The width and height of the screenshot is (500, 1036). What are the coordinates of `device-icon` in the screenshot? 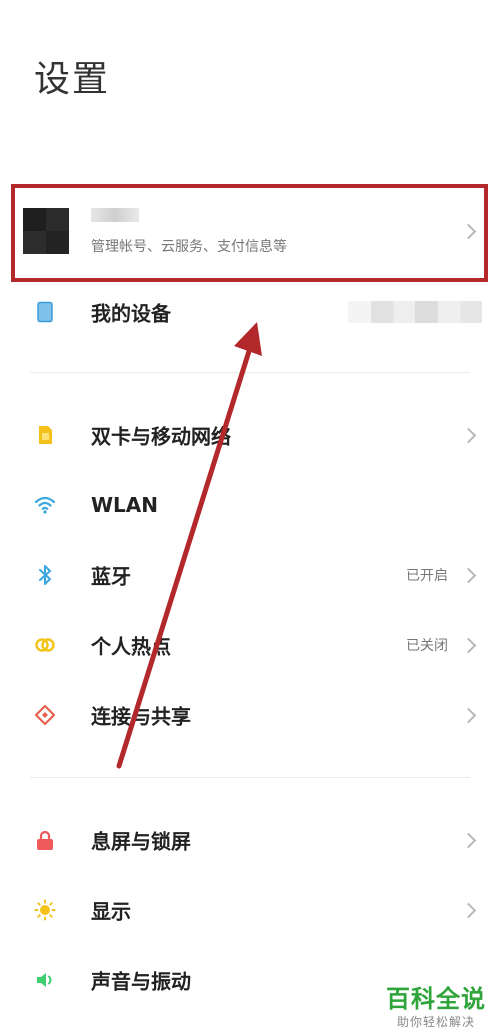 It's located at (45, 312).